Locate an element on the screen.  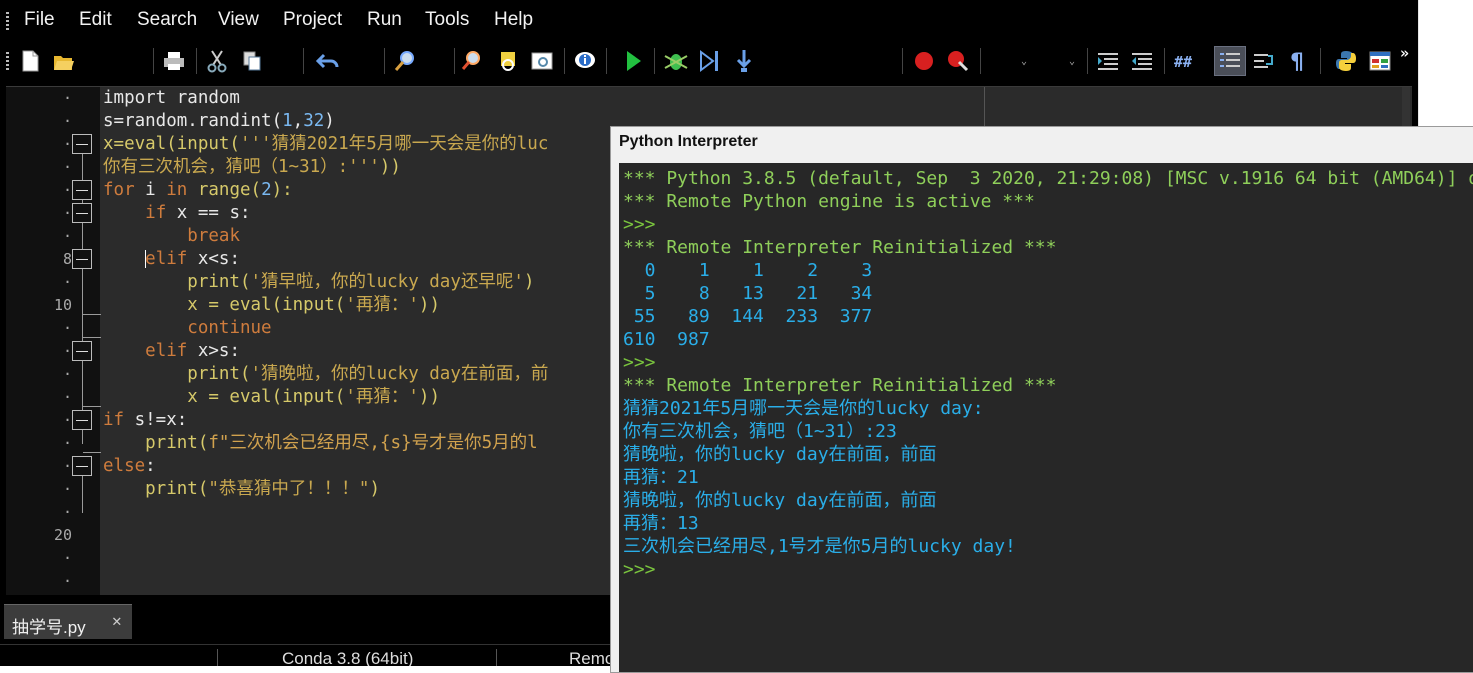
find-icon is located at coordinates (405, 61).